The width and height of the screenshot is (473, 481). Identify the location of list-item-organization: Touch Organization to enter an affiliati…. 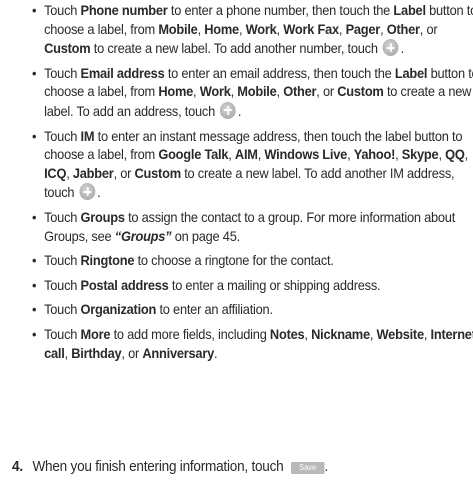
(252, 310).